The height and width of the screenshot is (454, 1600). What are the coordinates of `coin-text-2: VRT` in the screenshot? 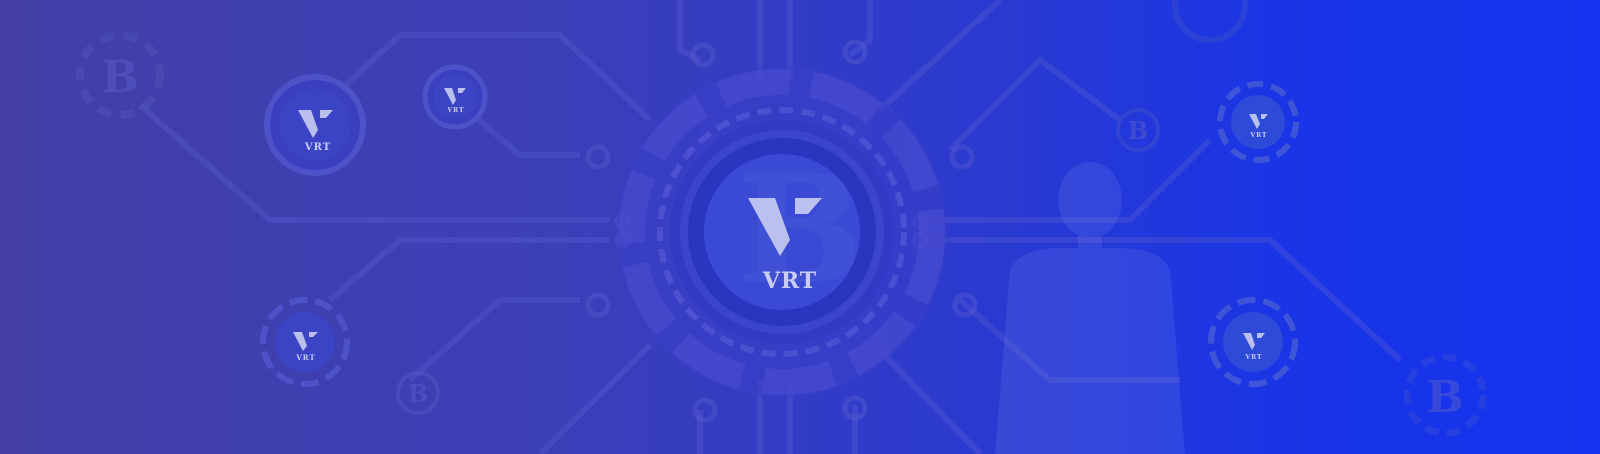 It's located at (455, 110).